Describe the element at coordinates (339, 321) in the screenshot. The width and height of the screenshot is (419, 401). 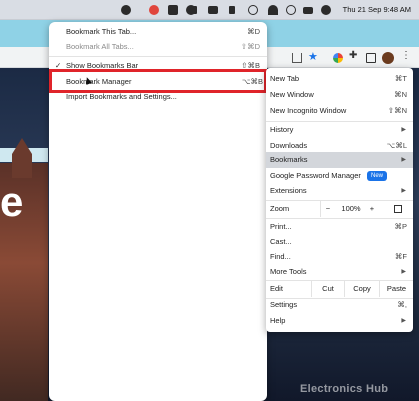
I see `menu-item-help: Help ▶` at that location.